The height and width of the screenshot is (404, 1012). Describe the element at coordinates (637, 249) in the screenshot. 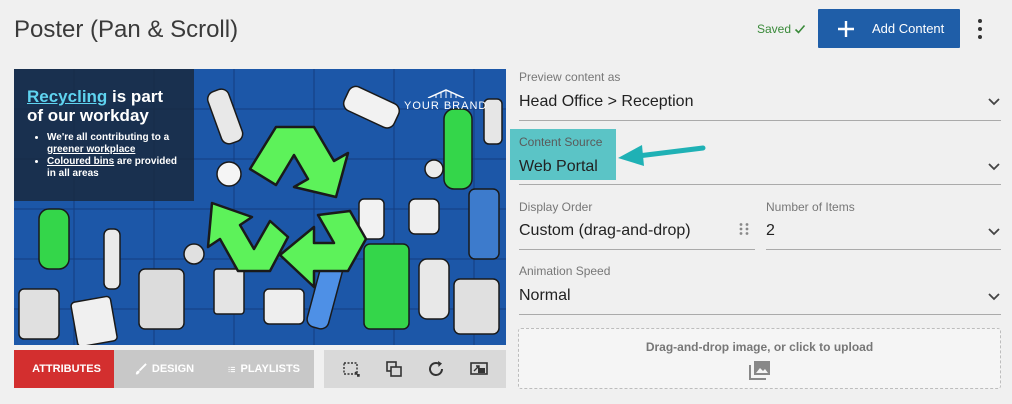

I see `display-order-underline` at that location.